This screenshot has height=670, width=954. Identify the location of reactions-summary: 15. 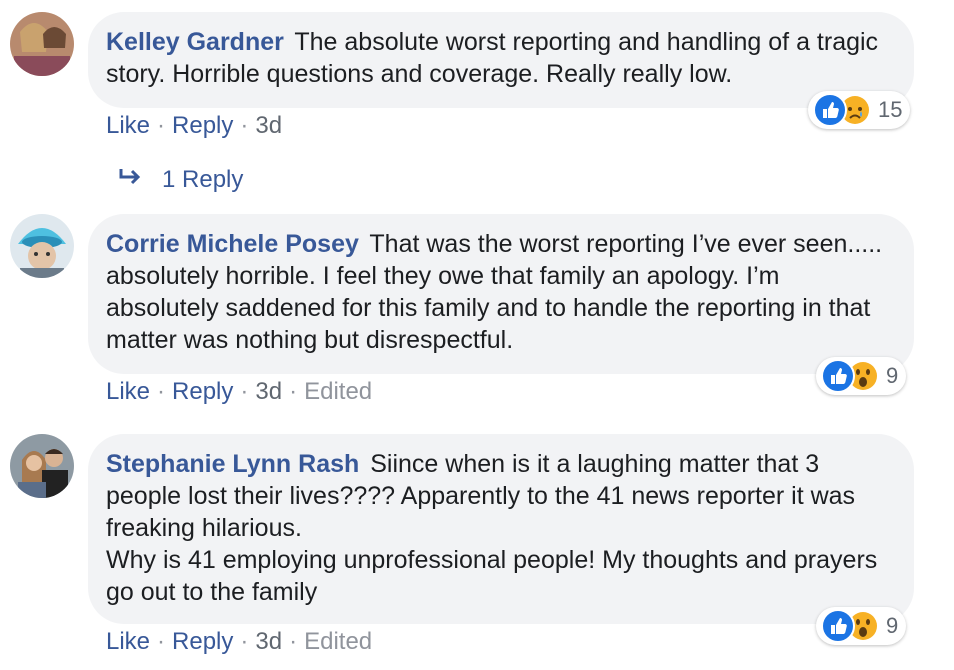
(859, 110).